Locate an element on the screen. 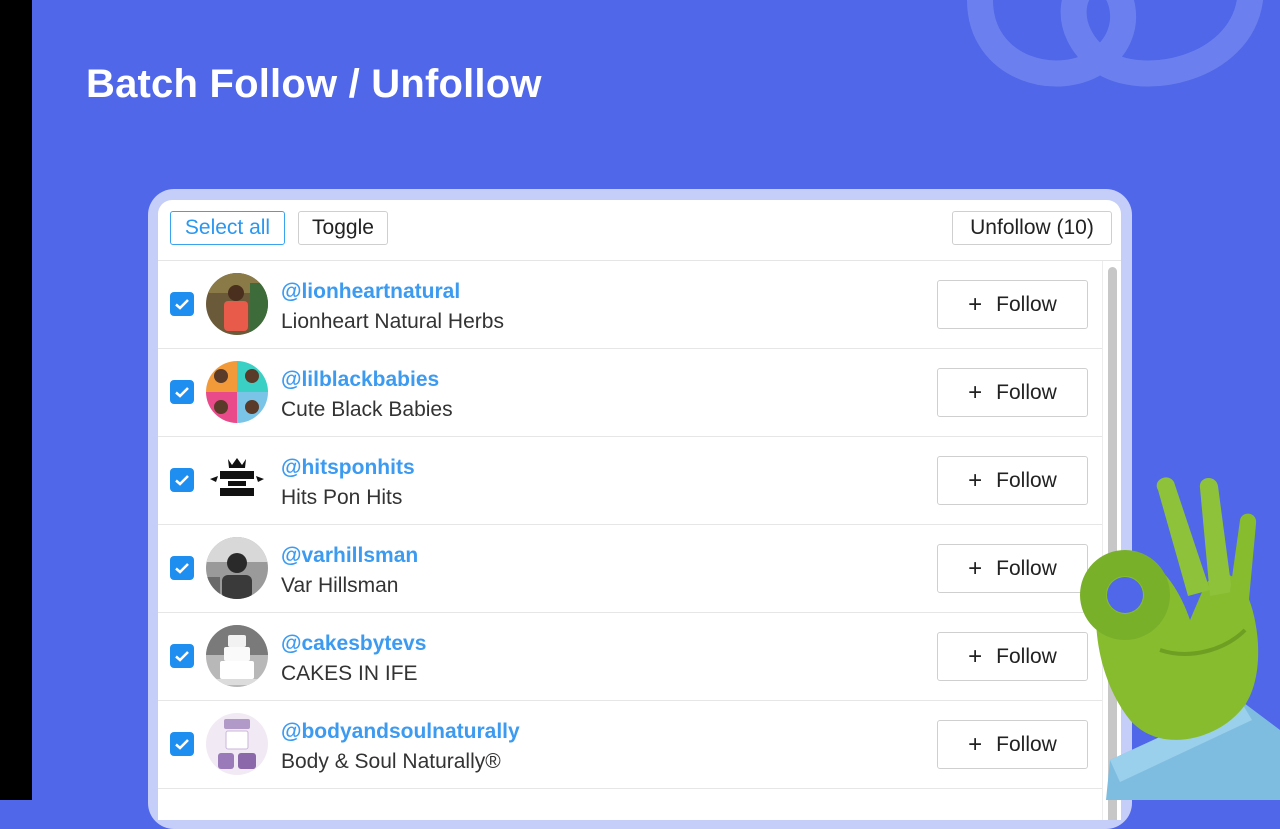 The width and height of the screenshot is (1280, 829). account-handle-link: @hitsponhits is located at coordinates (348, 468).